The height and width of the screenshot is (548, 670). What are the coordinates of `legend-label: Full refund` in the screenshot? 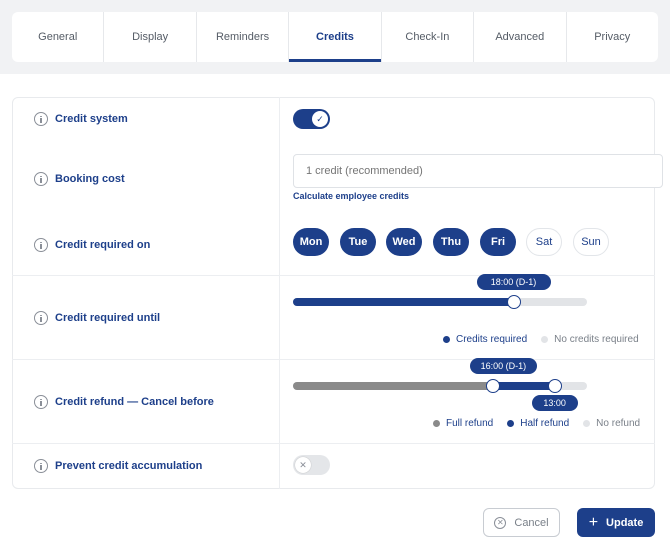 It's located at (470, 423).